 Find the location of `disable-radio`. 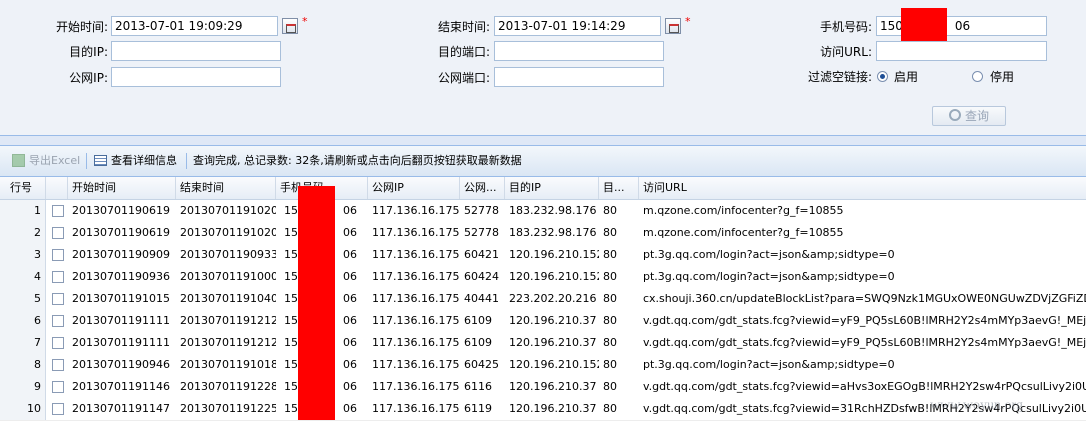

disable-radio is located at coordinates (977, 76).